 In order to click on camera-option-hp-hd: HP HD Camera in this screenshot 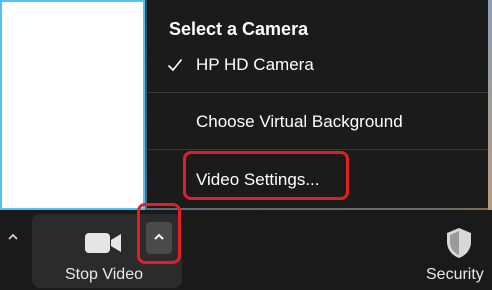, I will do `click(317, 65)`.